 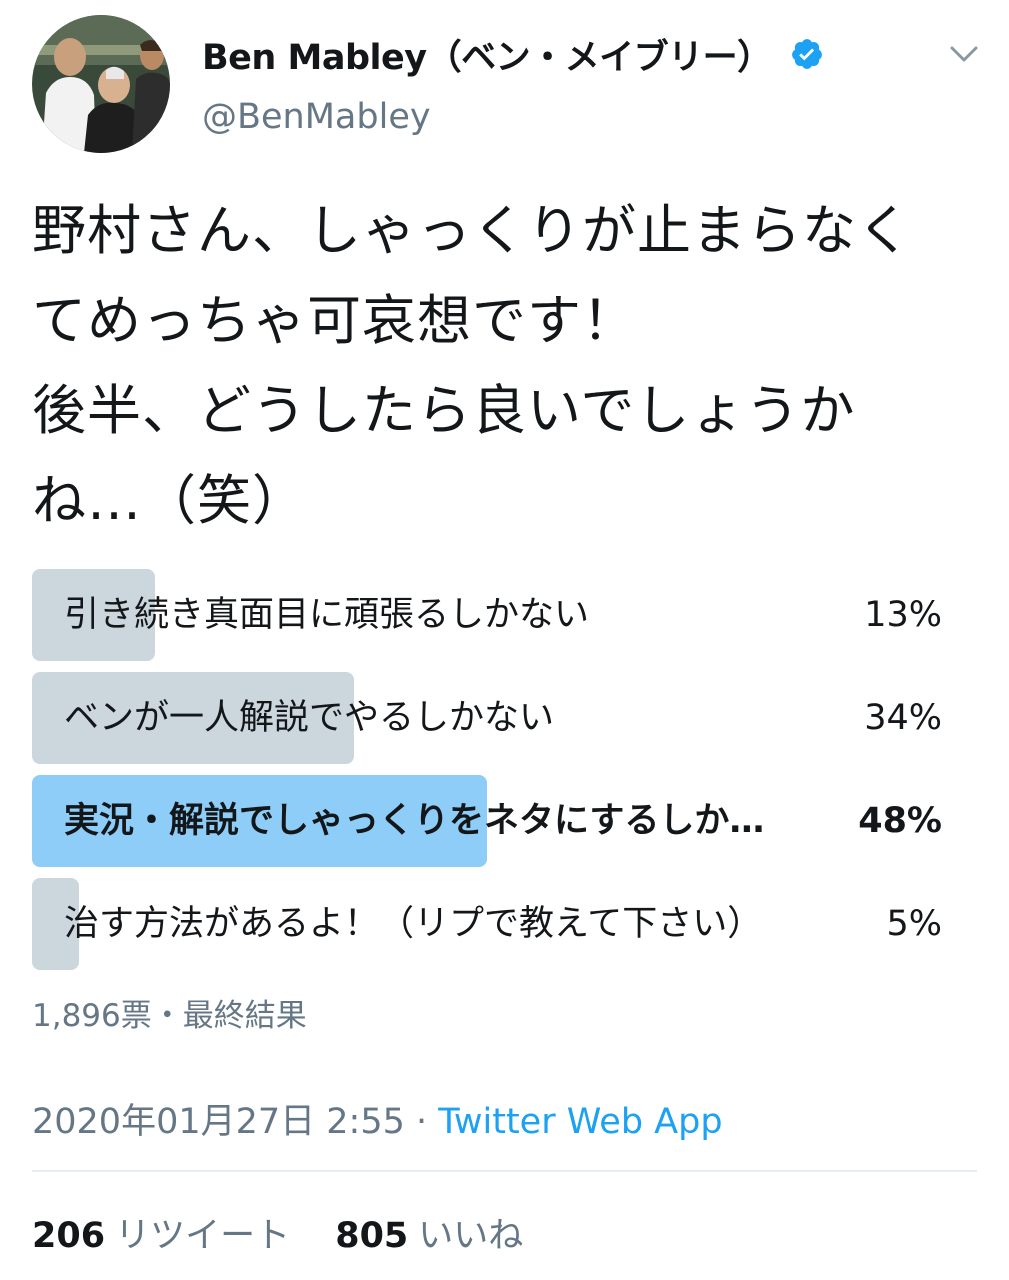 What do you see at coordinates (806, 54) in the screenshot?
I see `verified-badge-icon` at bounding box center [806, 54].